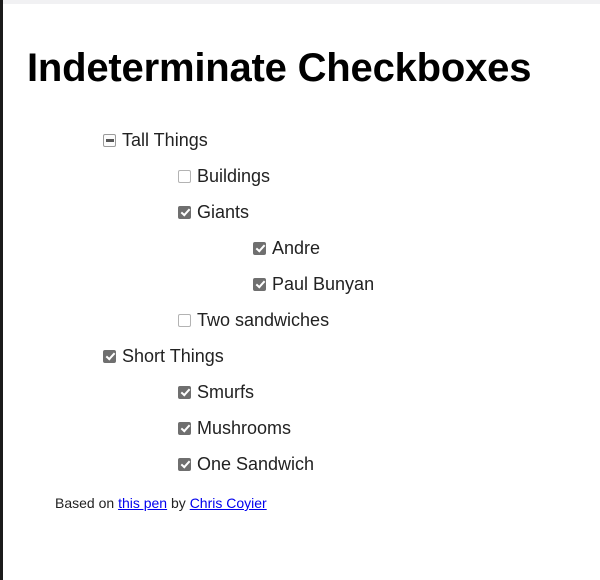 The height and width of the screenshot is (580, 600). What do you see at coordinates (256, 464) in the screenshot?
I see `tree-node-label: One Sandwich` at bounding box center [256, 464].